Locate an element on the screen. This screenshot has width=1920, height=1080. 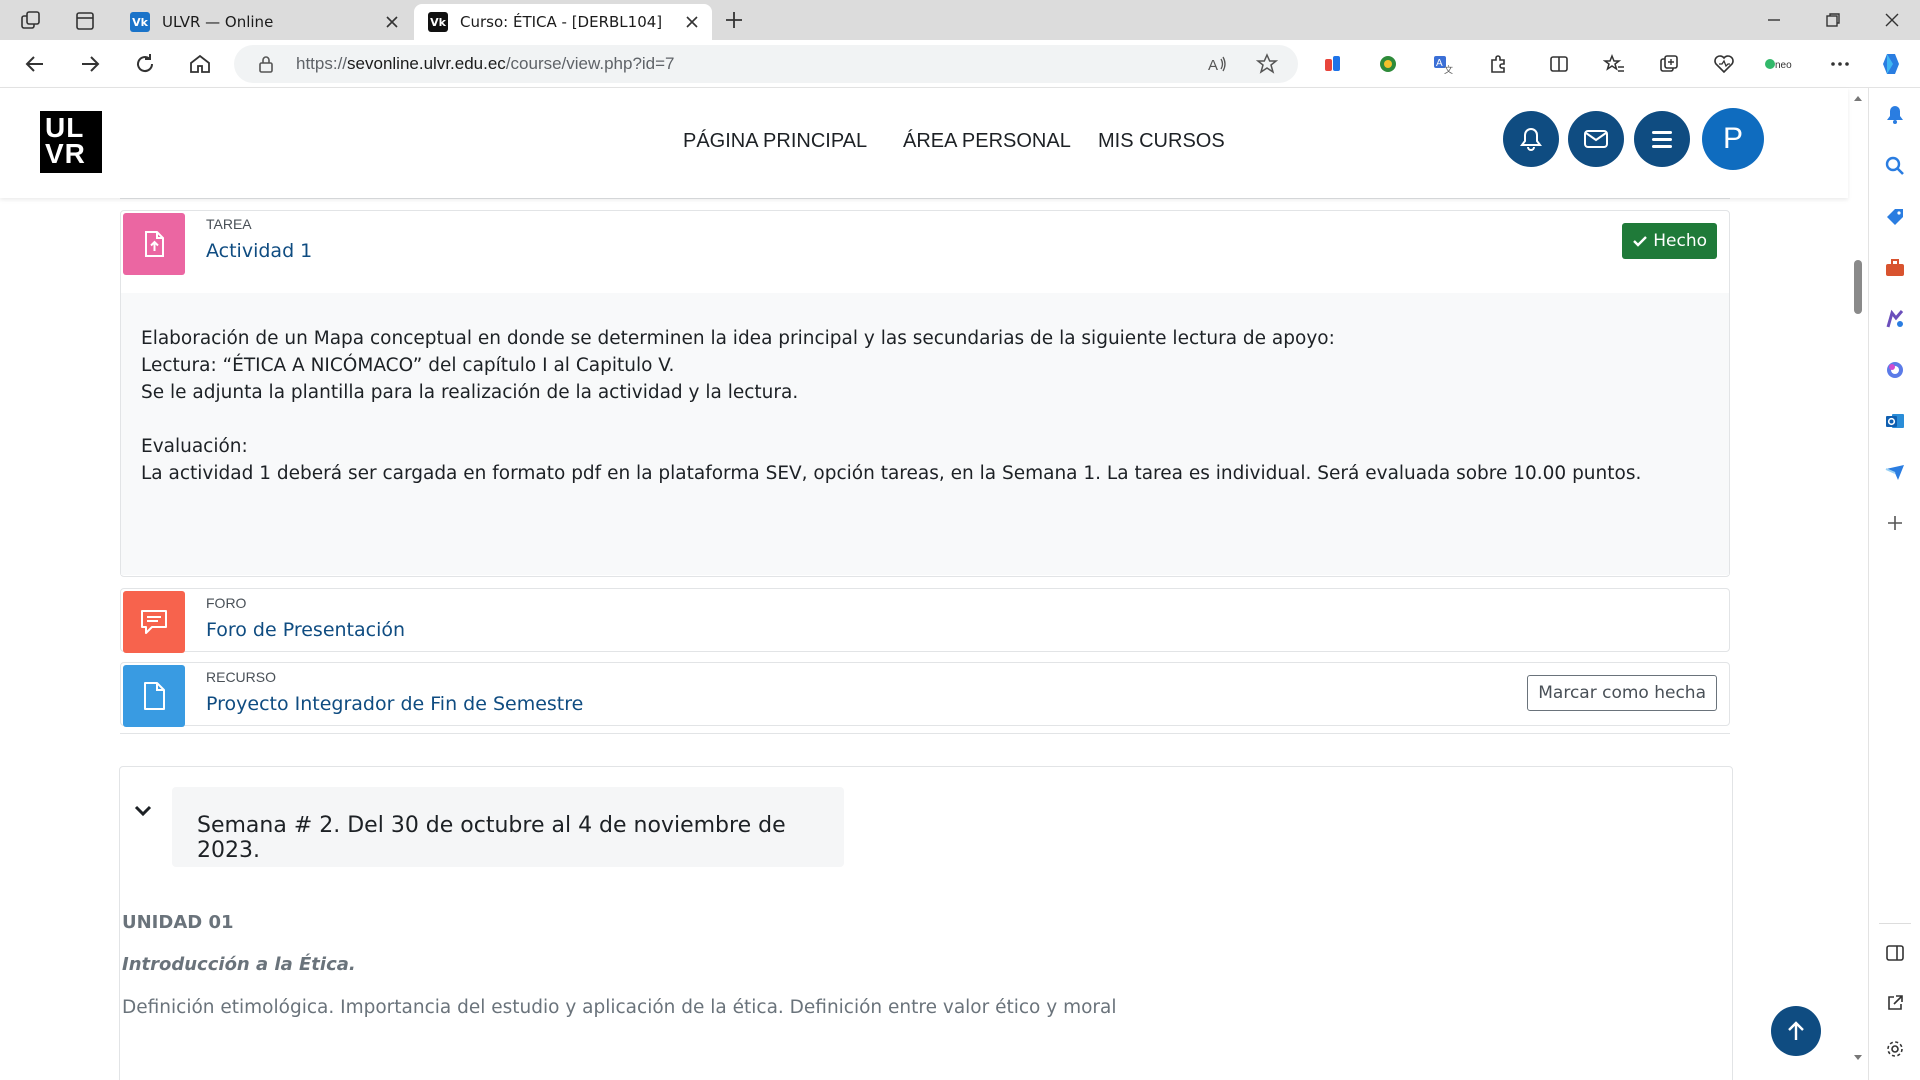
envelope-icon is located at coordinates (1596, 139).